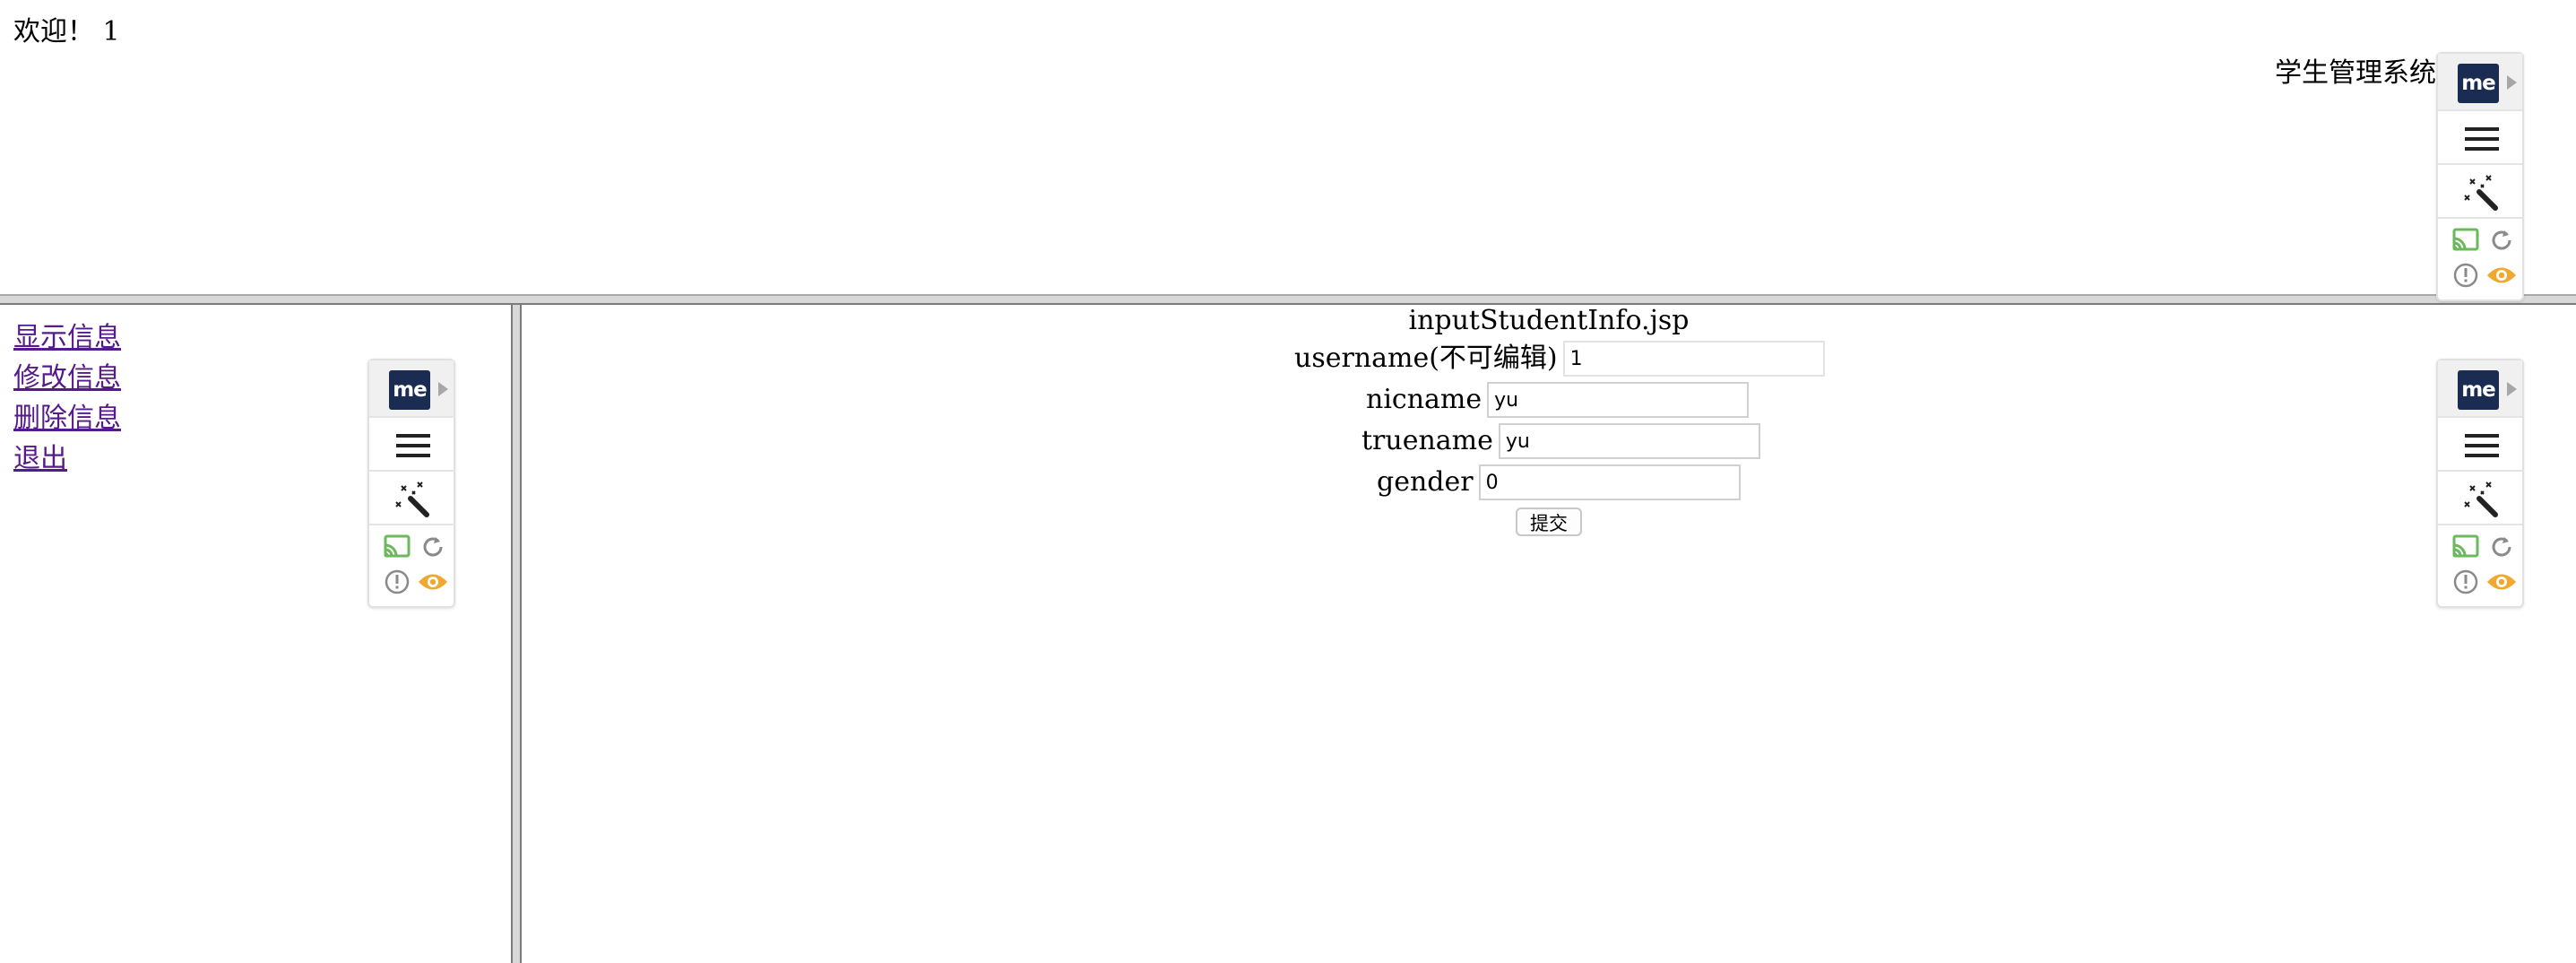  Describe the element at coordinates (1609, 482) in the screenshot. I see `gender-field` at that location.